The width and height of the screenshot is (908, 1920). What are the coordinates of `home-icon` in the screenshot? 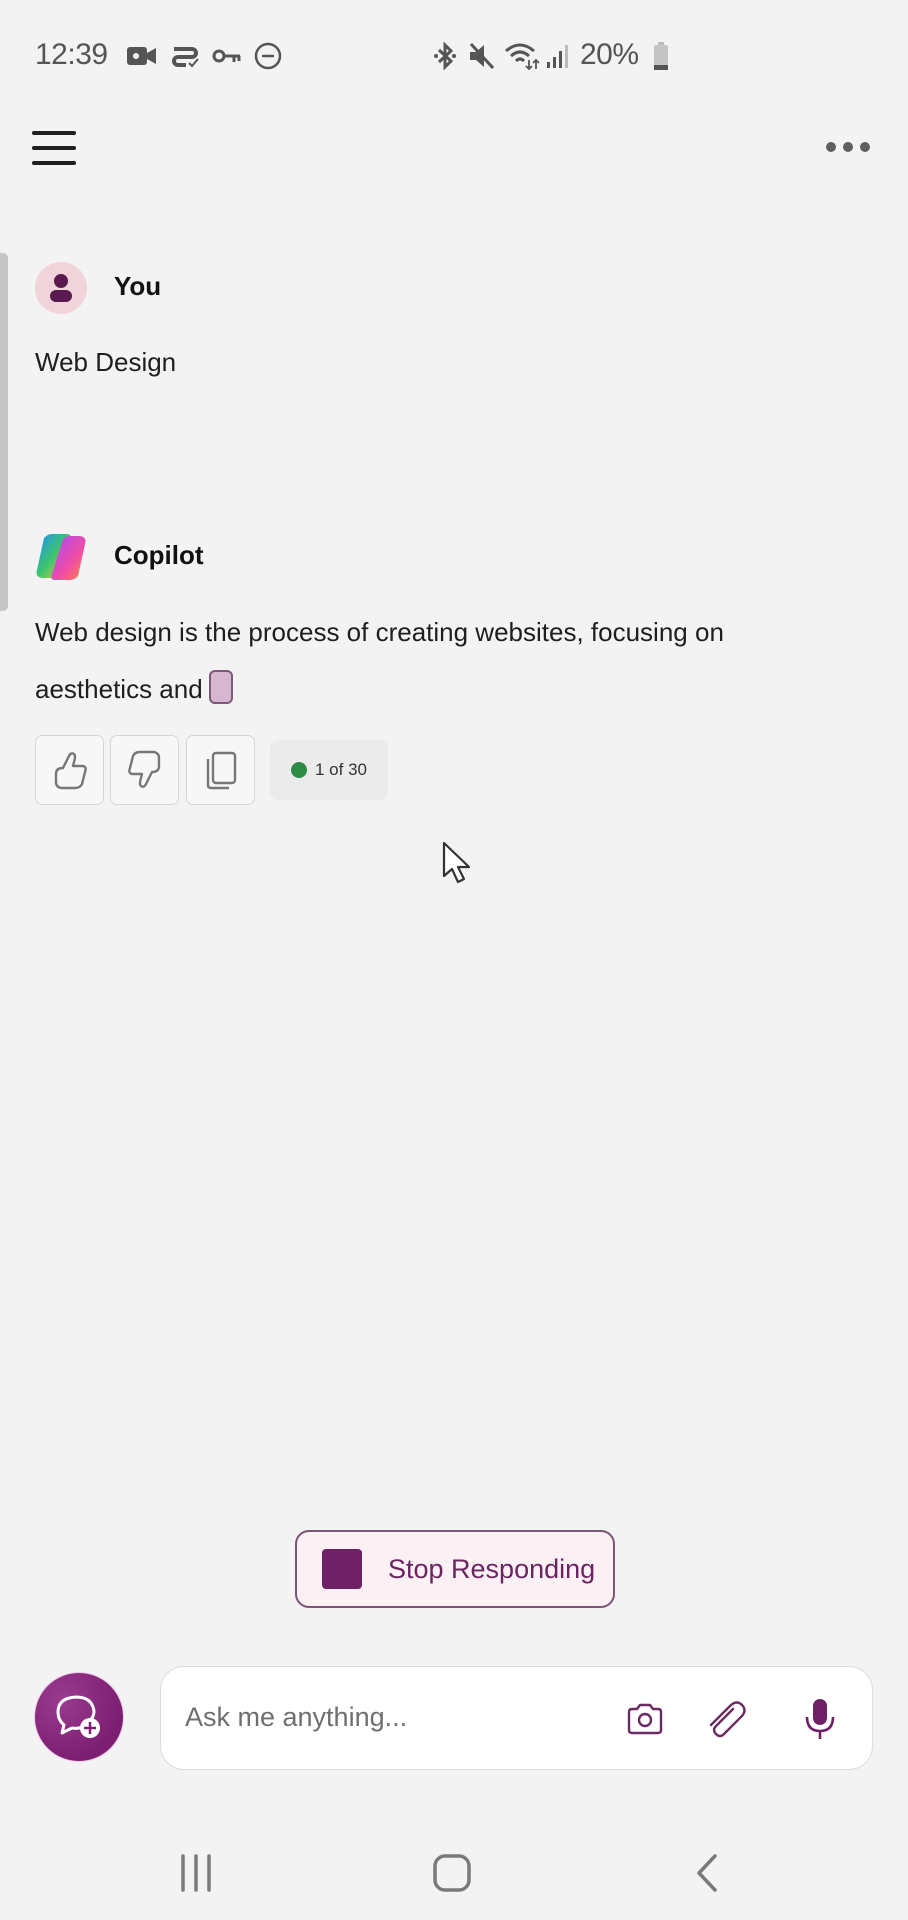 It's located at (452, 1873).